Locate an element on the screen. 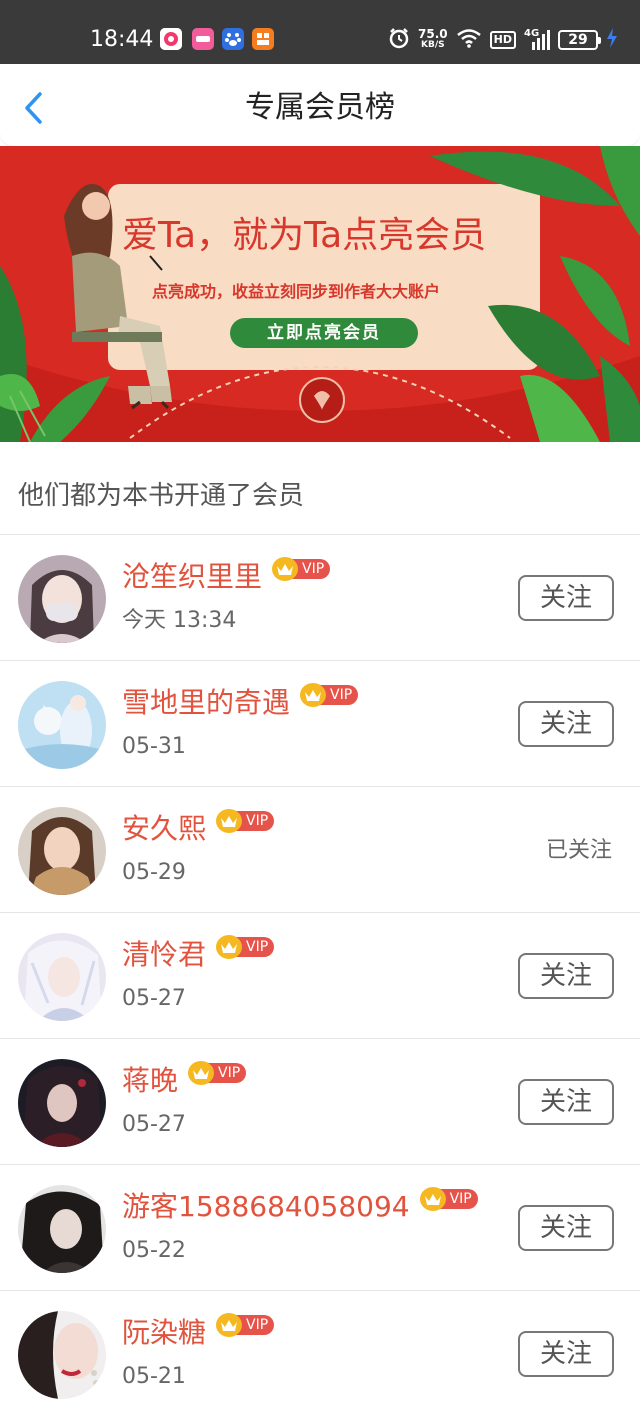 The width and height of the screenshot is (640, 1422). list-item: 游客1588684058094 VIP 05-22 关注 is located at coordinates (320, 1227).